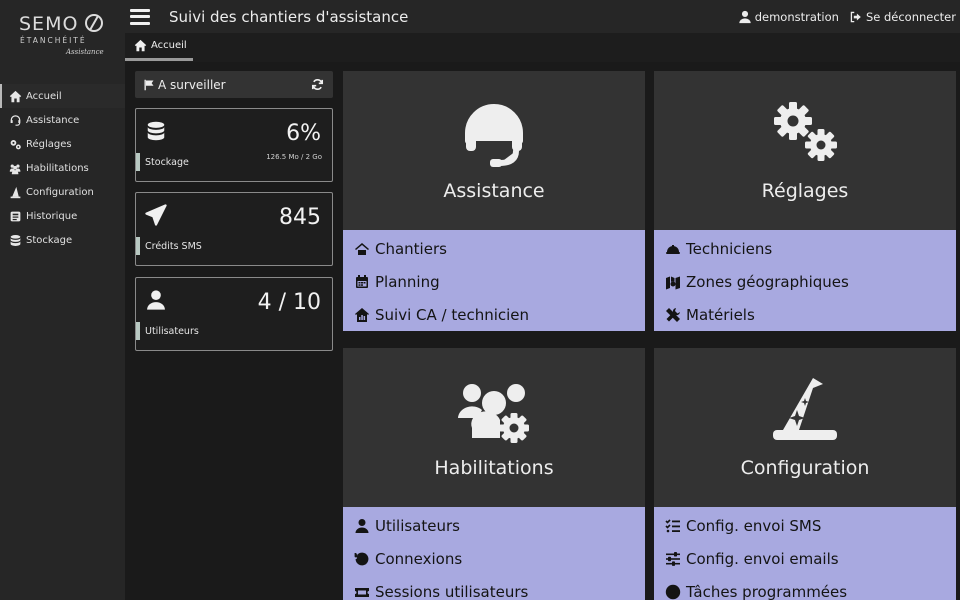 The width and height of the screenshot is (960, 600). Describe the element at coordinates (673, 283) in the screenshot. I see `map-pin-icon` at that location.